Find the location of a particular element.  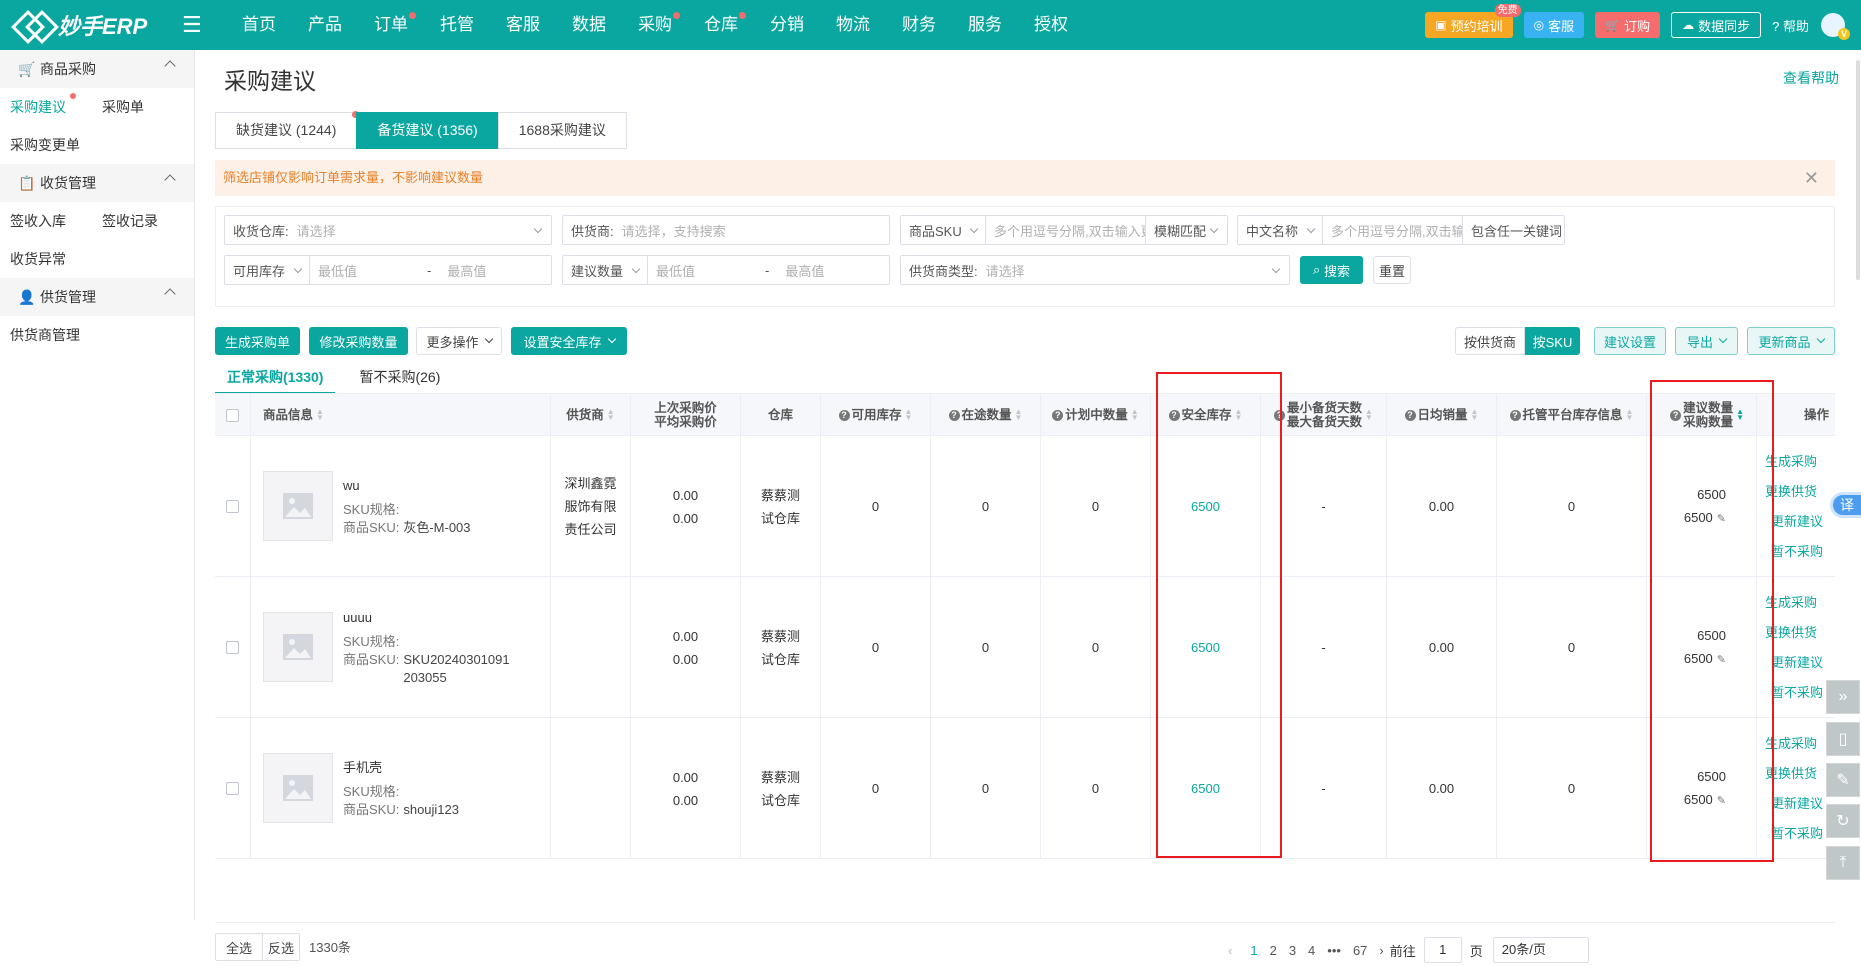

sidebar-item-exception: 收货异常 is located at coordinates (46, 259).